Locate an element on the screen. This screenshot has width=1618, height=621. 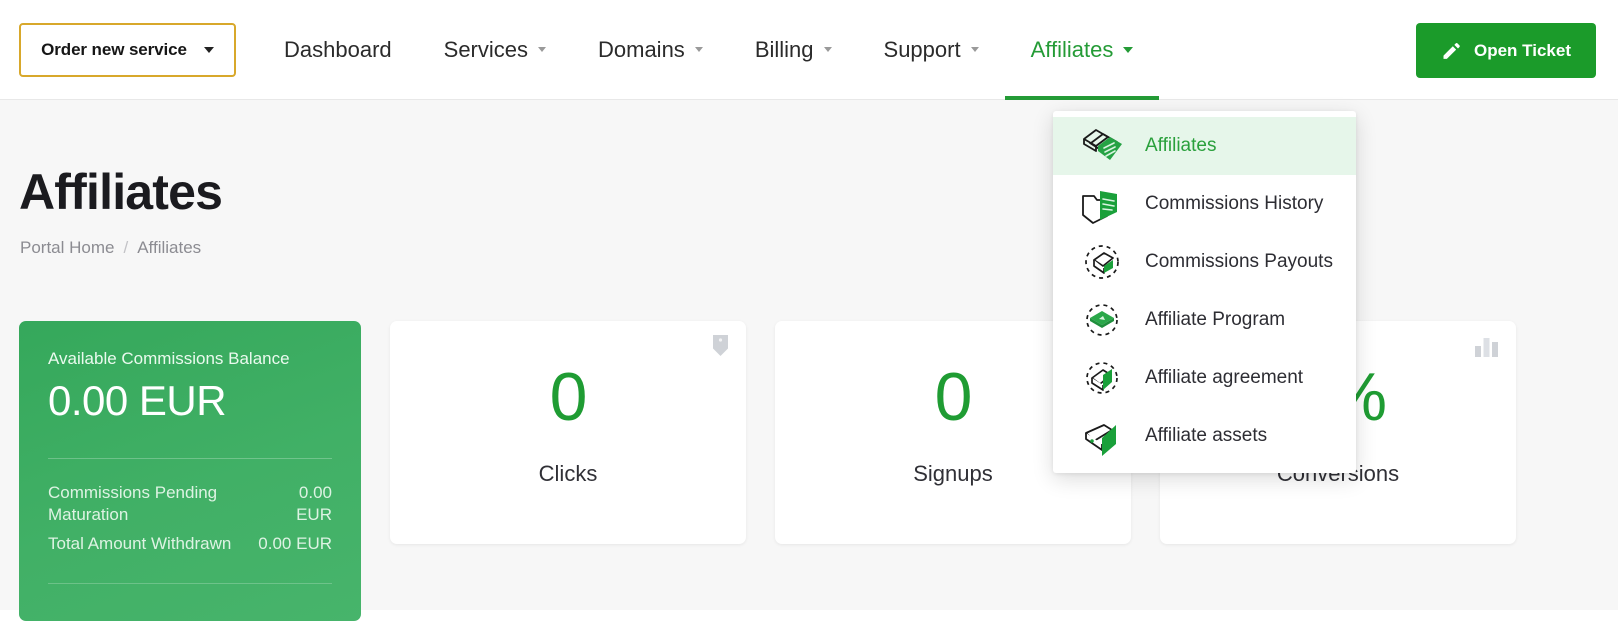
balance-row-key: Total Amount Withdrawn is located at coordinates (140, 543).